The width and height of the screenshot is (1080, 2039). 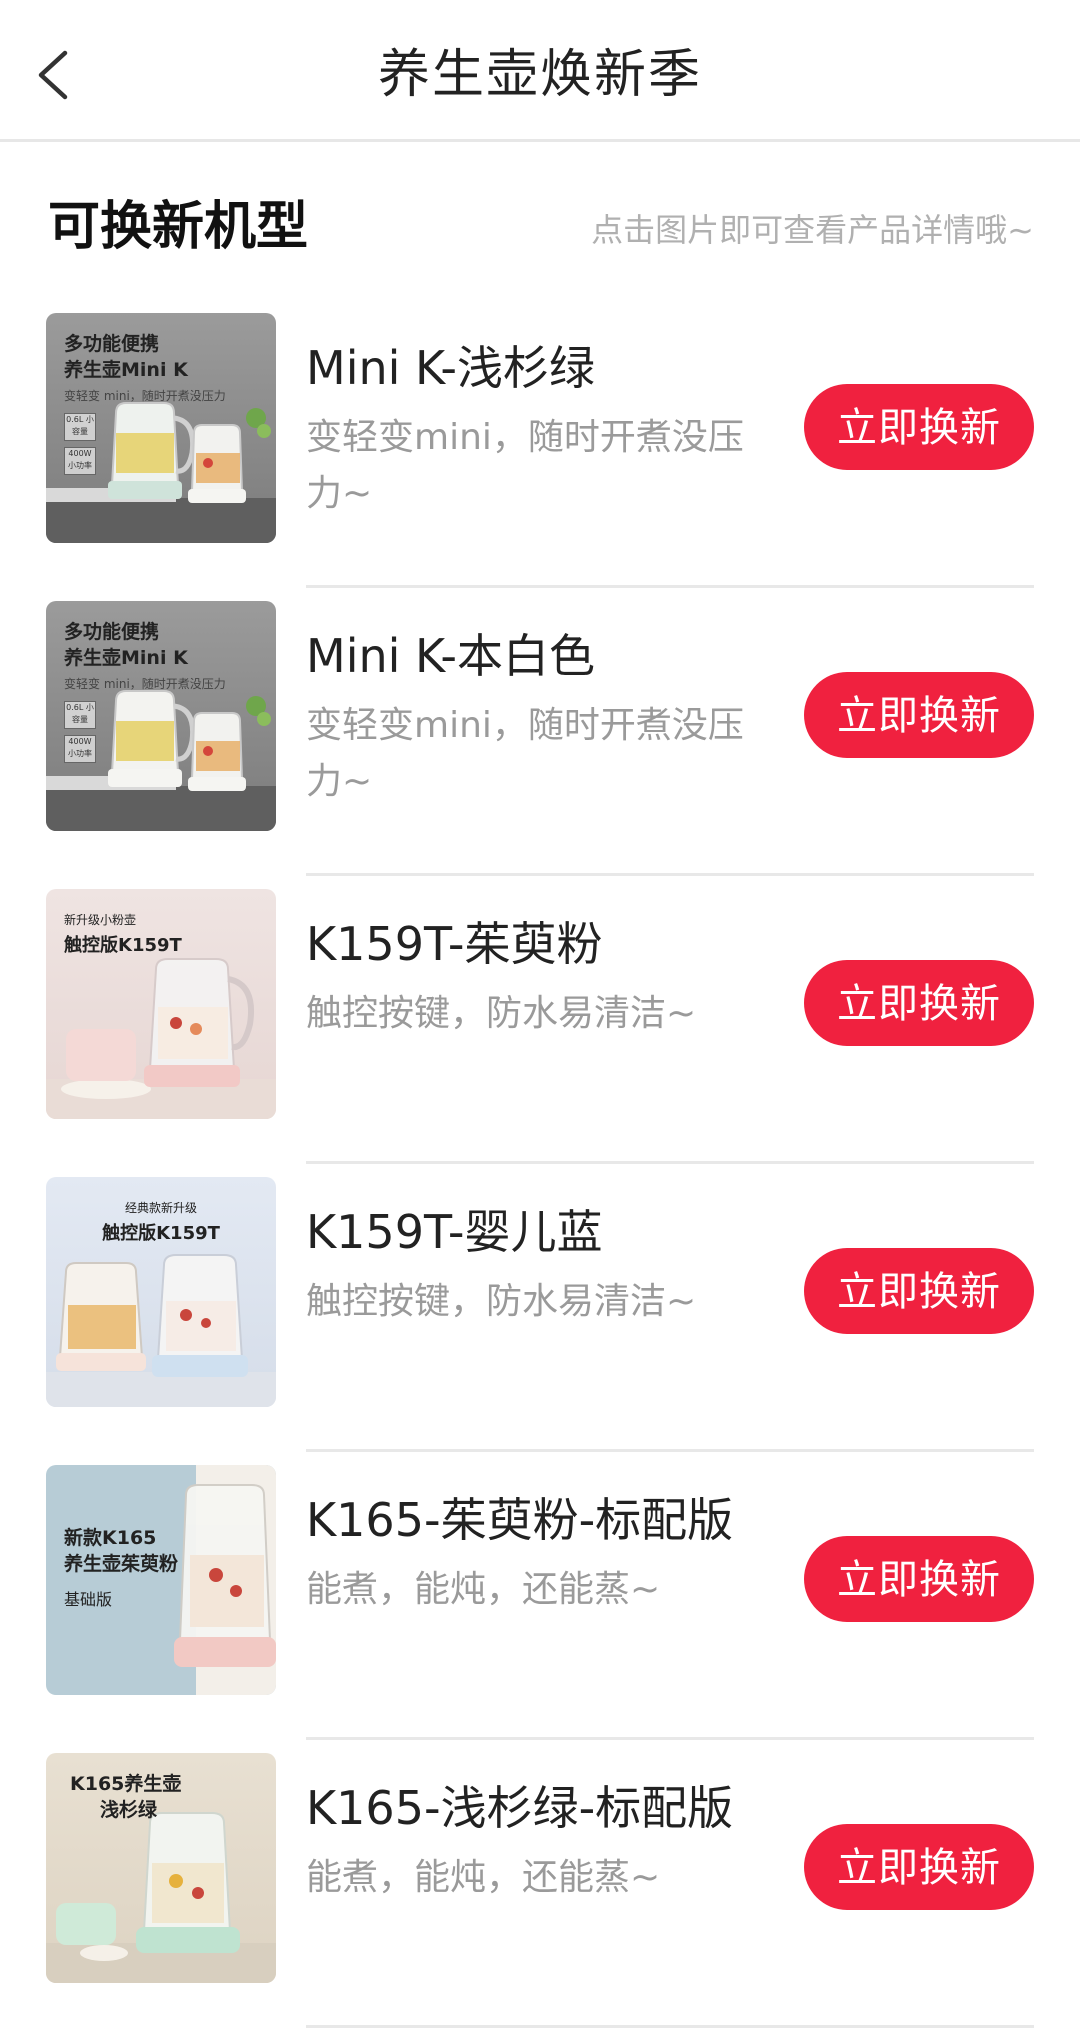 I want to click on top-nav-bar: 养生壶焕新季, so click(x=540, y=71).